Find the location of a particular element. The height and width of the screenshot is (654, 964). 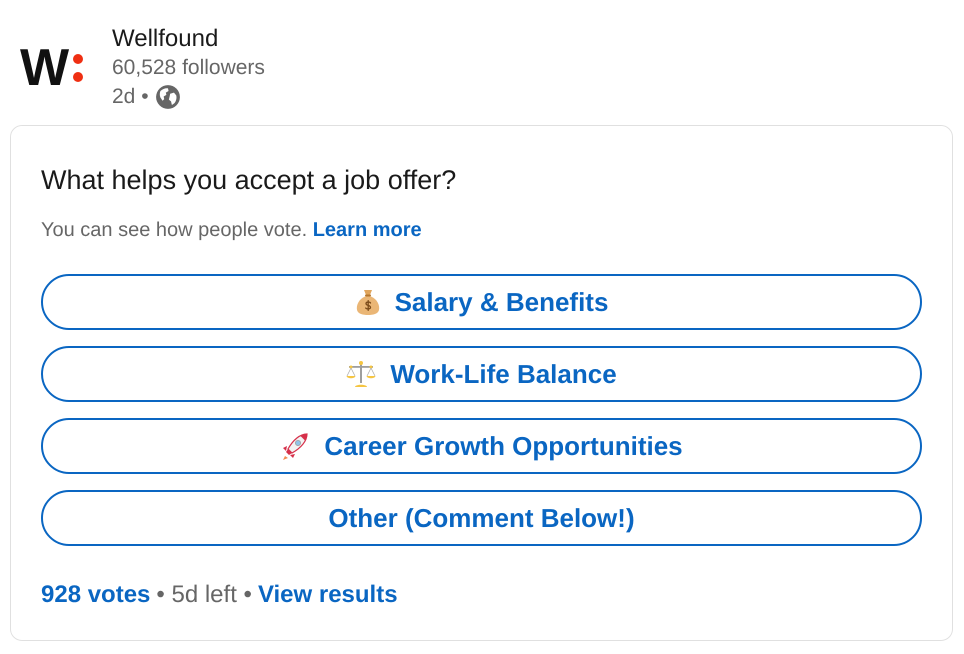

vote-notice: You can see how people vote. Learn more is located at coordinates (232, 230).